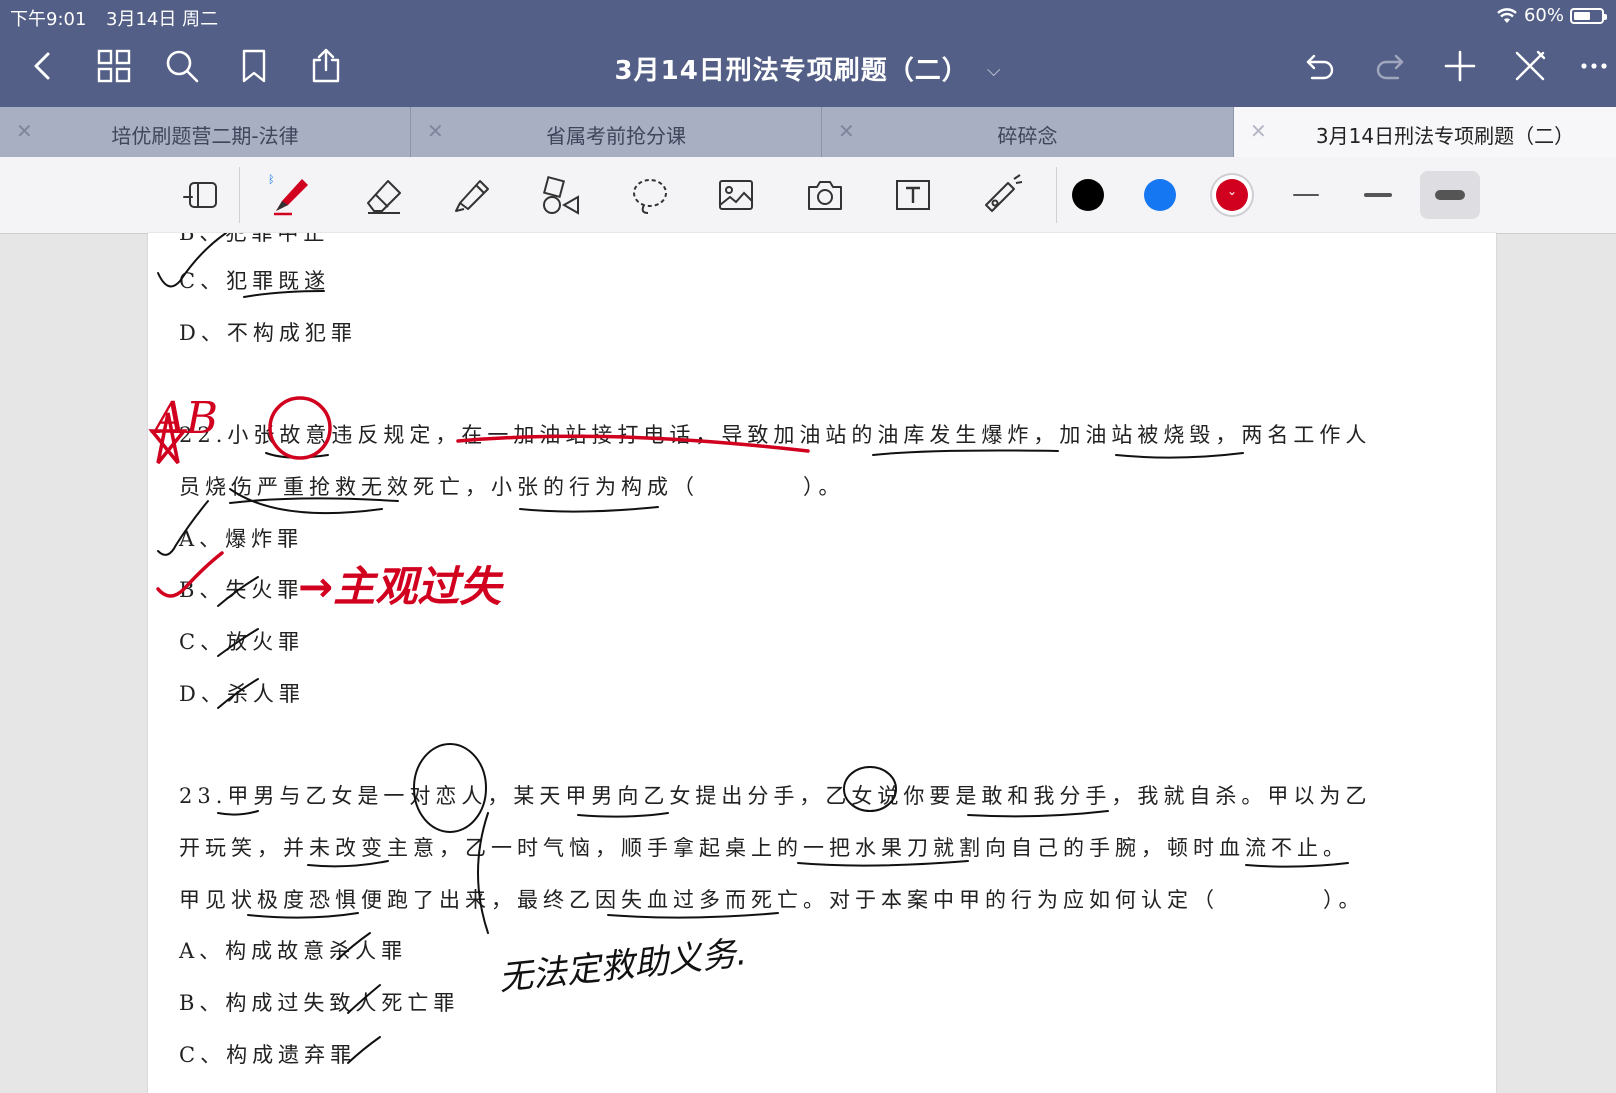 Image resolution: width=1616 pixels, height=1093 pixels. What do you see at coordinates (384, 195) in the screenshot?
I see `eraser-icon` at bounding box center [384, 195].